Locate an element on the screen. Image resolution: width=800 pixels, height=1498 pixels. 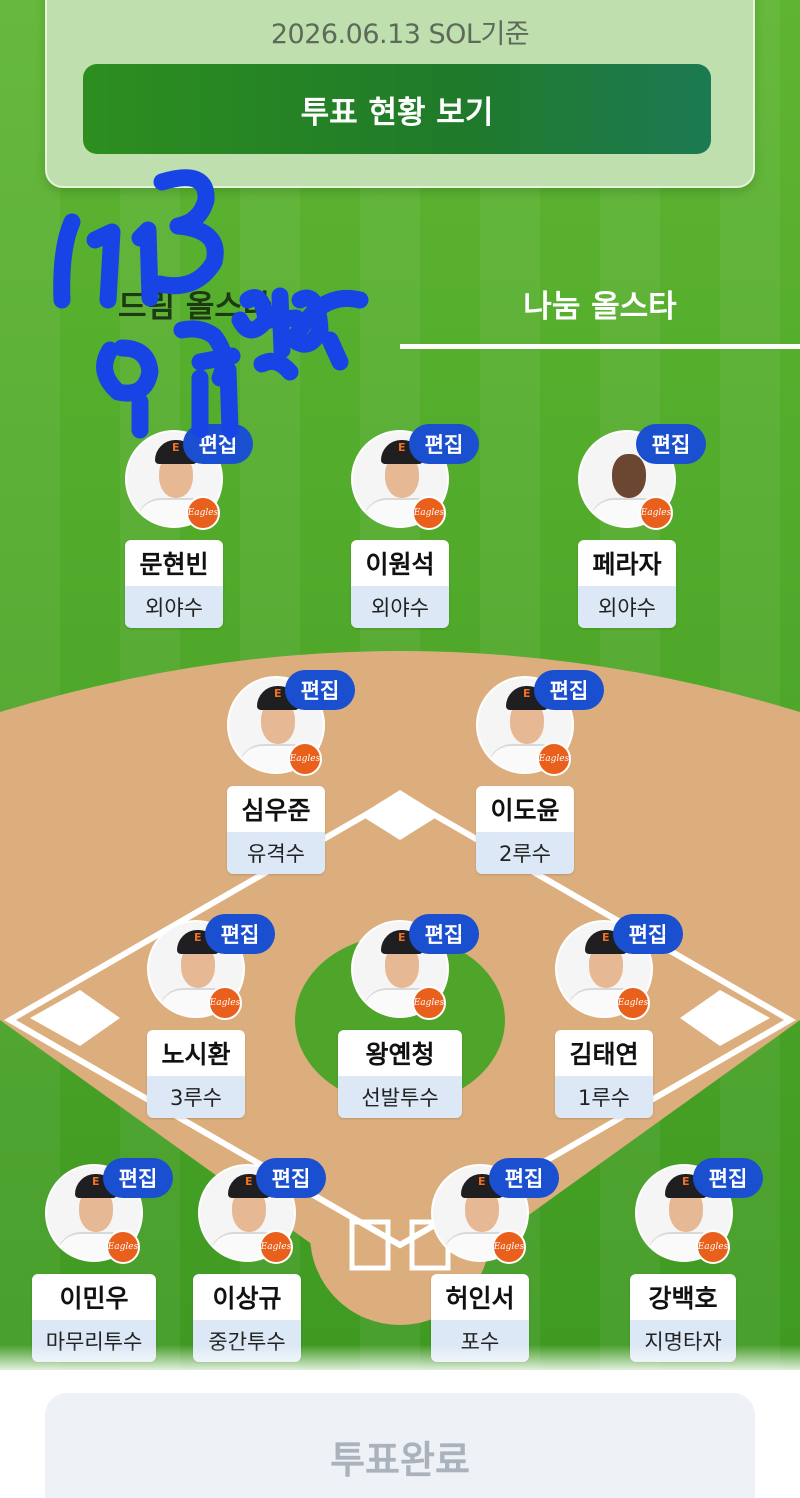
player-name: 이상규 is located at coordinates (247, 1297).